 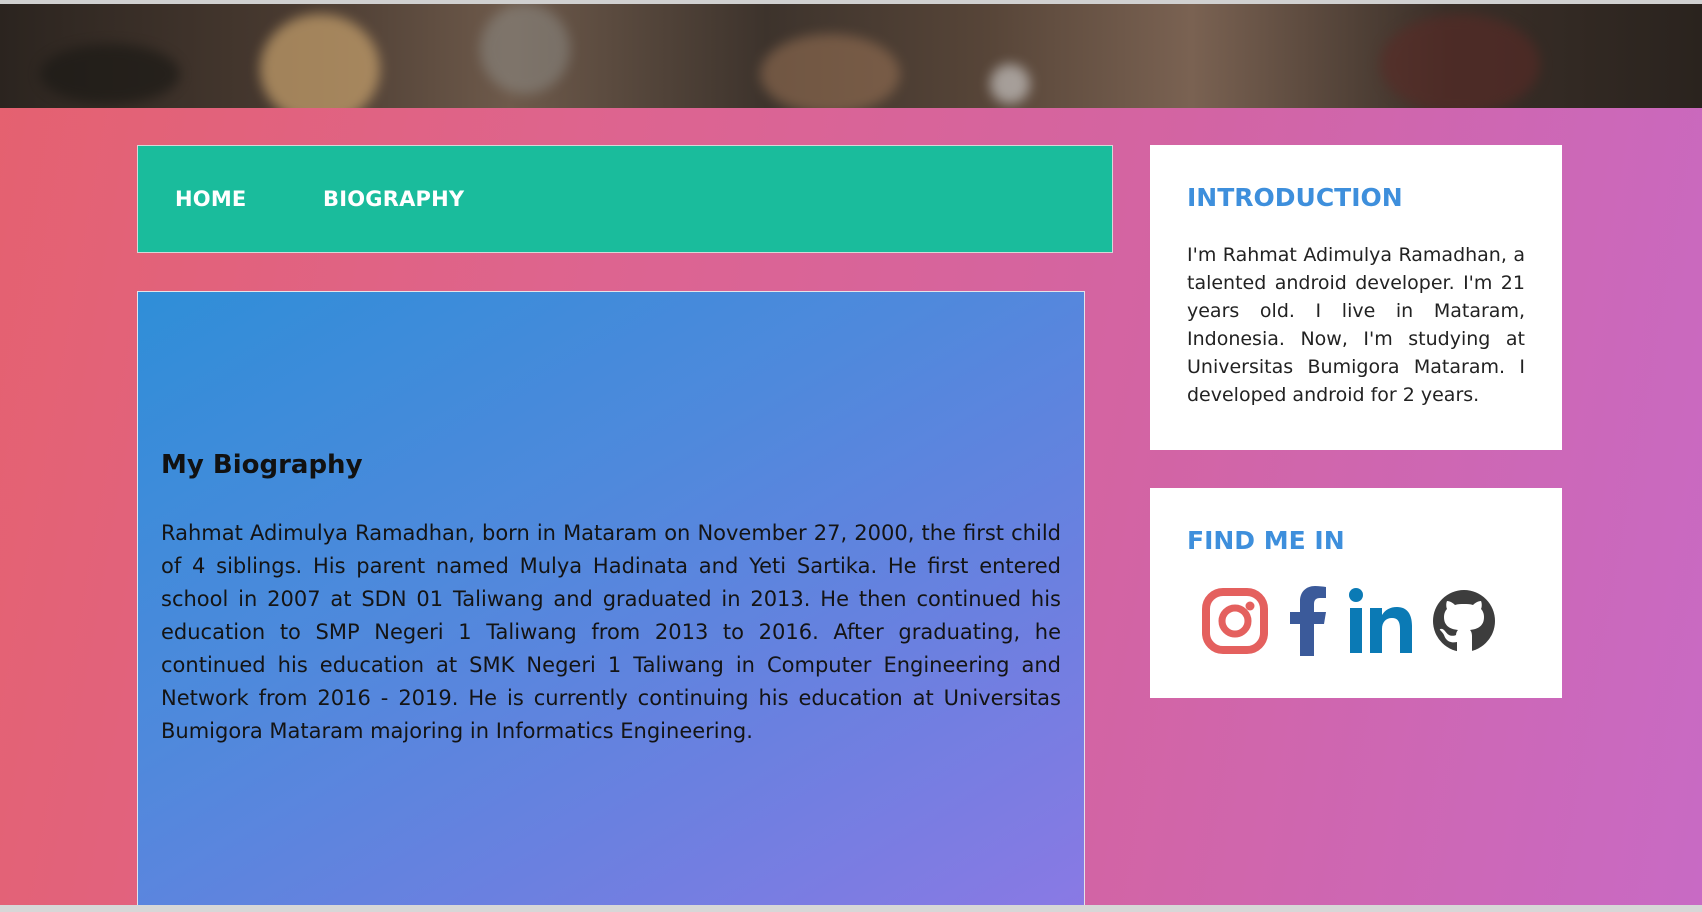 What do you see at coordinates (625, 199) in the screenshot?
I see `navbar: HOME BIOGRAPHY` at bounding box center [625, 199].